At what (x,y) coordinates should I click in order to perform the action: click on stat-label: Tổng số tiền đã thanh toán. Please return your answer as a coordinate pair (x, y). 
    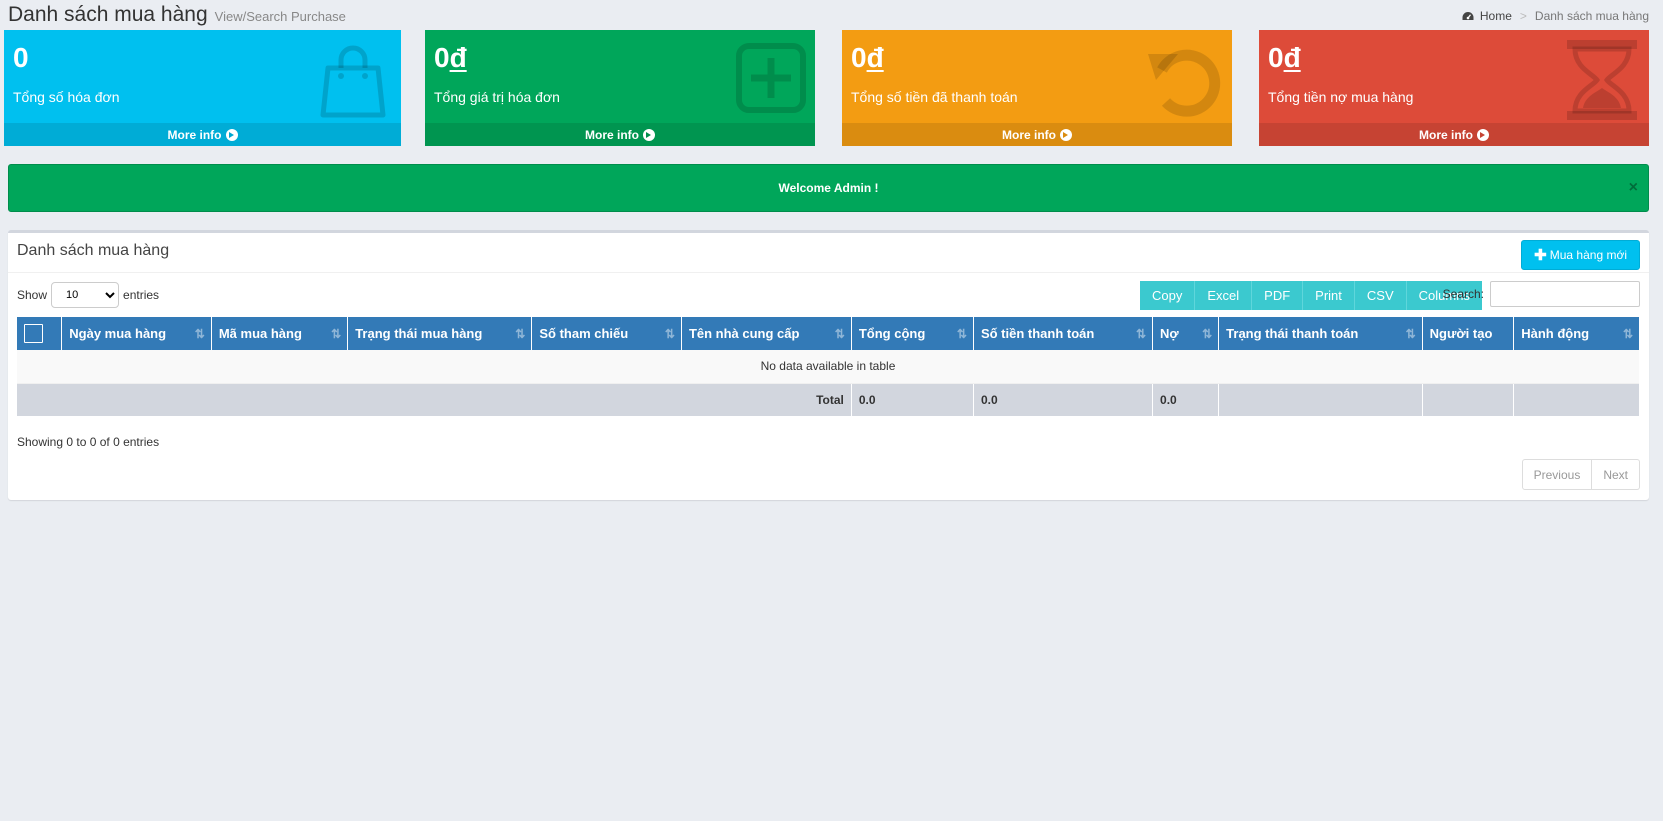
    Looking at the image, I should click on (934, 97).